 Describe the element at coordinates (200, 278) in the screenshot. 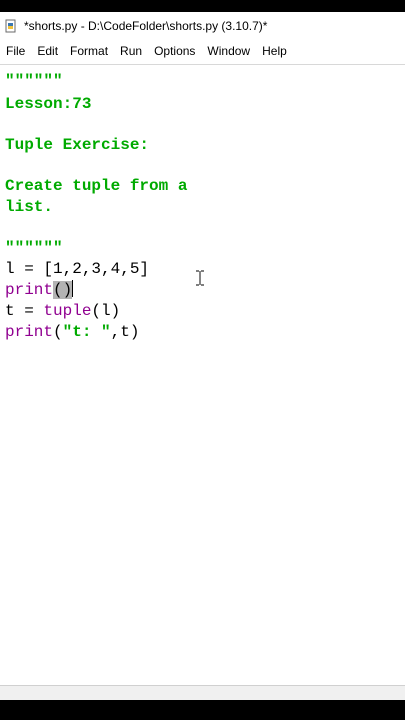

I see `ibeam-cursor-icon` at that location.